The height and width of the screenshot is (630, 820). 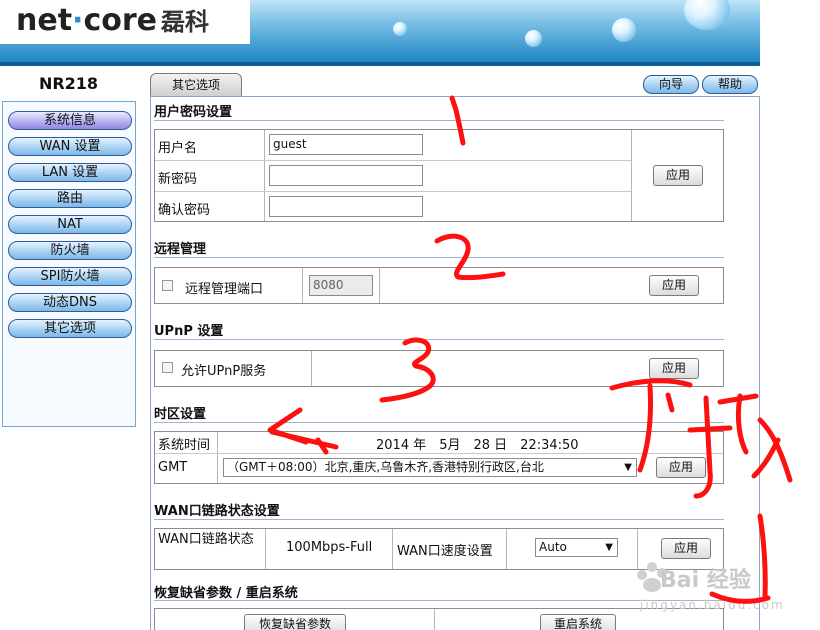 What do you see at coordinates (740, 558) in the screenshot?
I see `annotation-arrow` at bounding box center [740, 558].